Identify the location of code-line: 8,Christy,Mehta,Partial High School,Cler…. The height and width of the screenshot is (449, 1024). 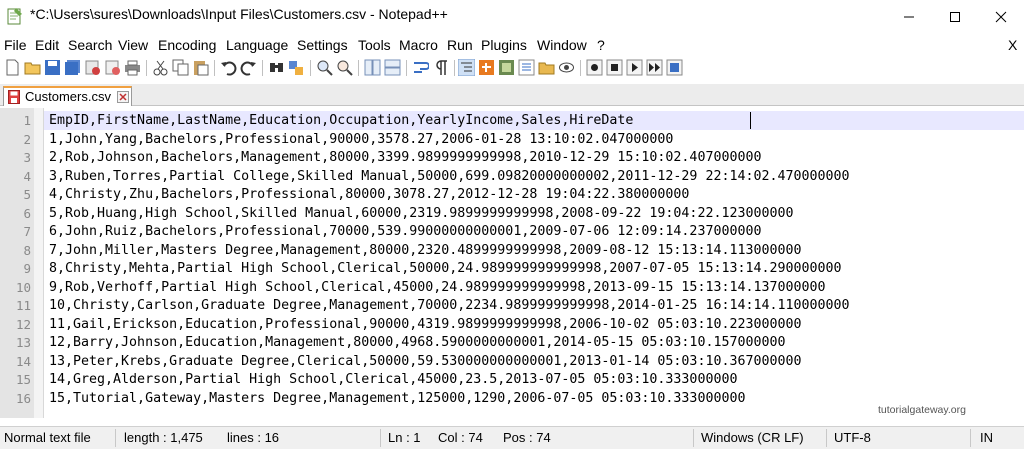
(445, 269).